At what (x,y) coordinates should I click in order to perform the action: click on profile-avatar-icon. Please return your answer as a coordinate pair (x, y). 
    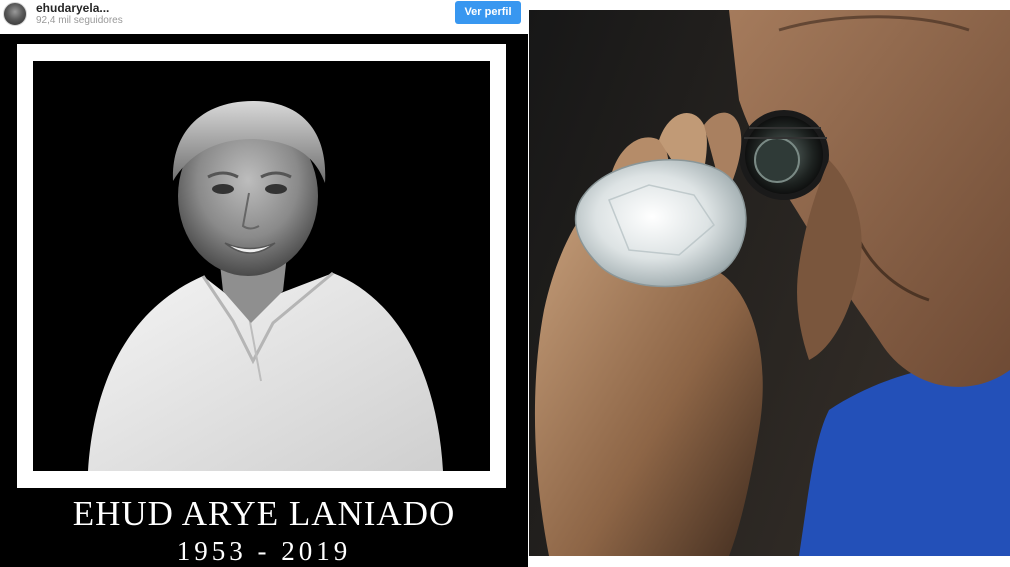
    Looking at the image, I should click on (15, 14).